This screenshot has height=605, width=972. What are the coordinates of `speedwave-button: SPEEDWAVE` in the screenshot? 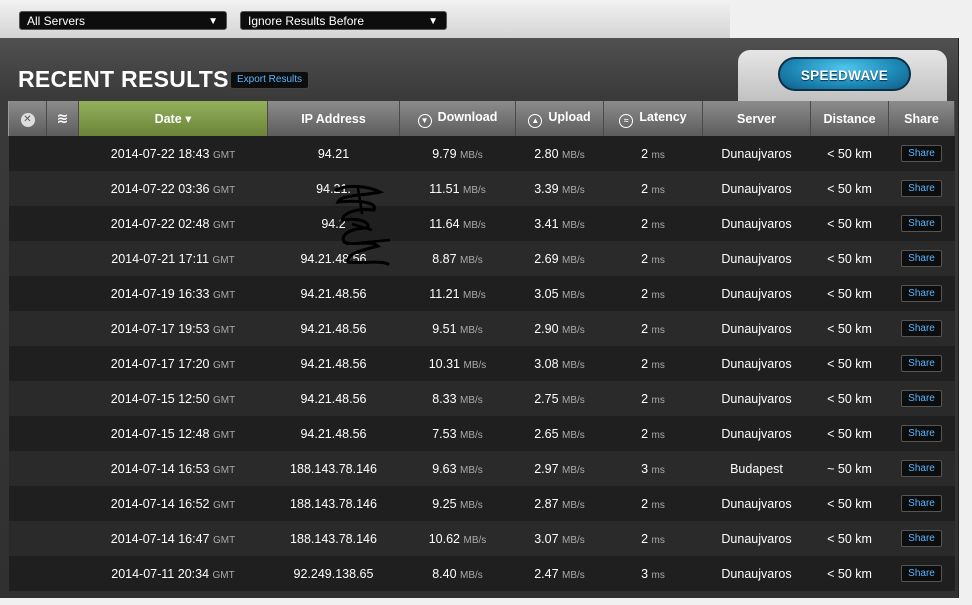 It's located at (844, 74).